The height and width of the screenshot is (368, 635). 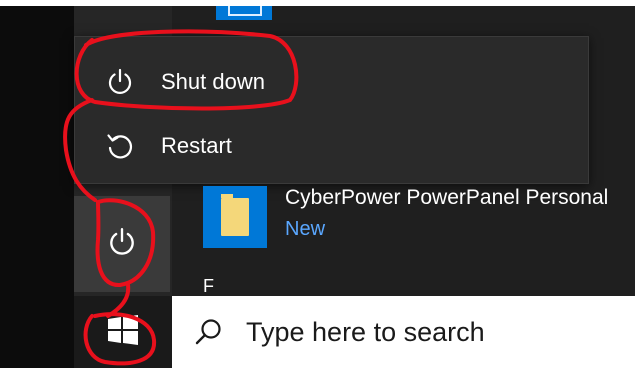 I want to click on section-letter: F, so click(x=208, y=286).